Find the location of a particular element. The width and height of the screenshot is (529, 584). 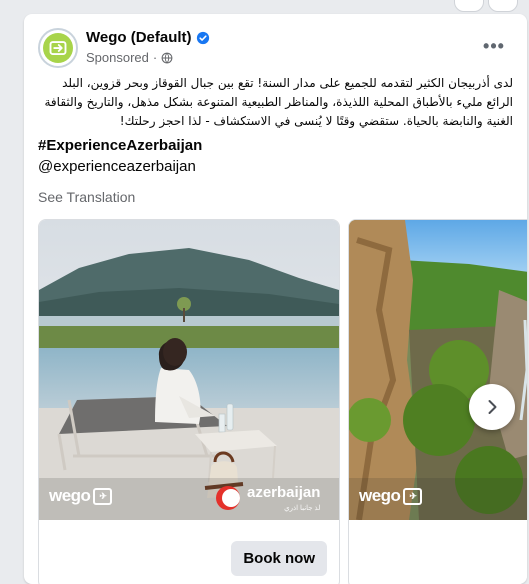

sponsored-label: Sponsored is located at coordinates (117, 57).